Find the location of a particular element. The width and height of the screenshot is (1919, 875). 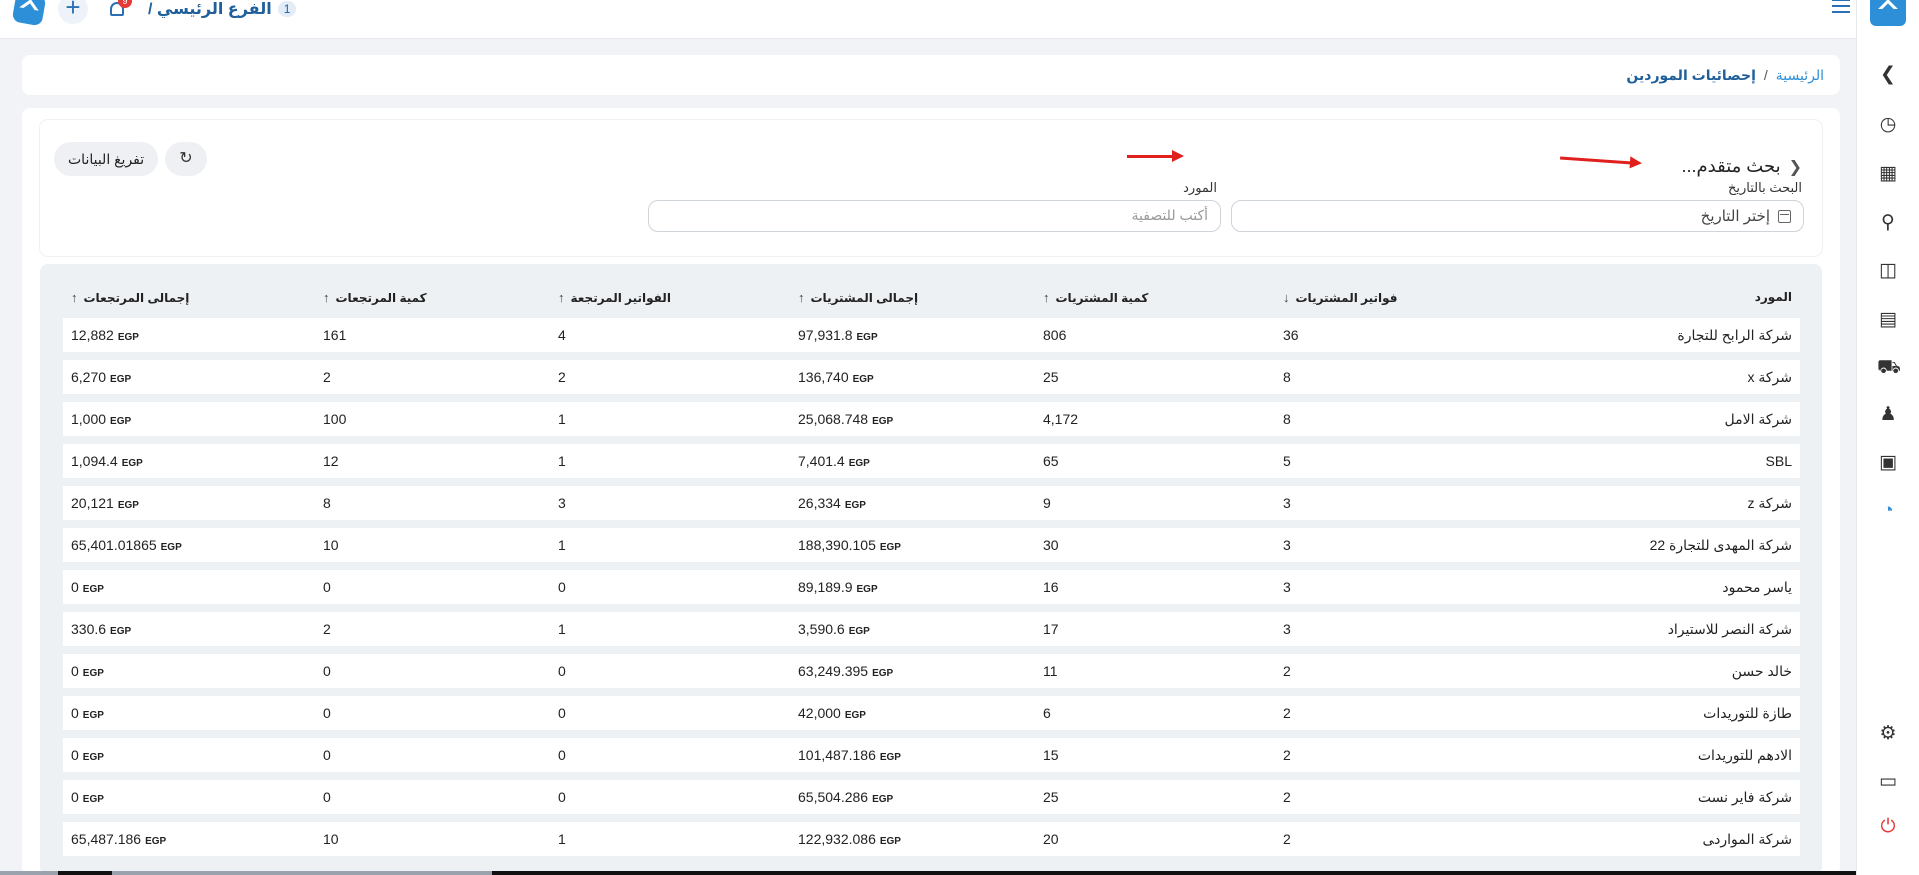

date-picker-input: إختر التاريخ is located at coordinates (1517, 216).